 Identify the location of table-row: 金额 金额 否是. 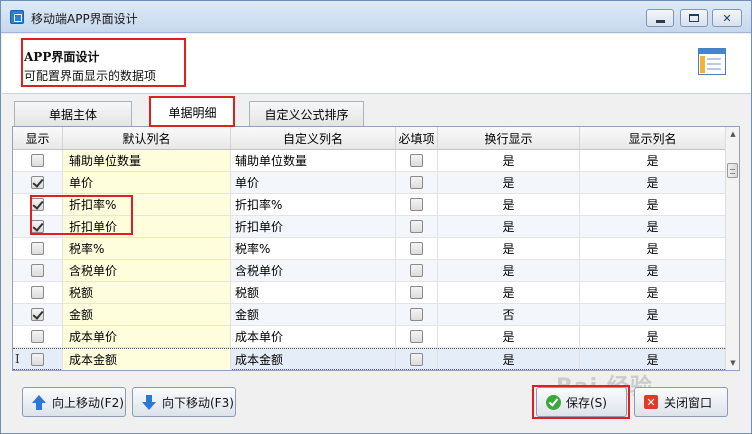
(369, 315).